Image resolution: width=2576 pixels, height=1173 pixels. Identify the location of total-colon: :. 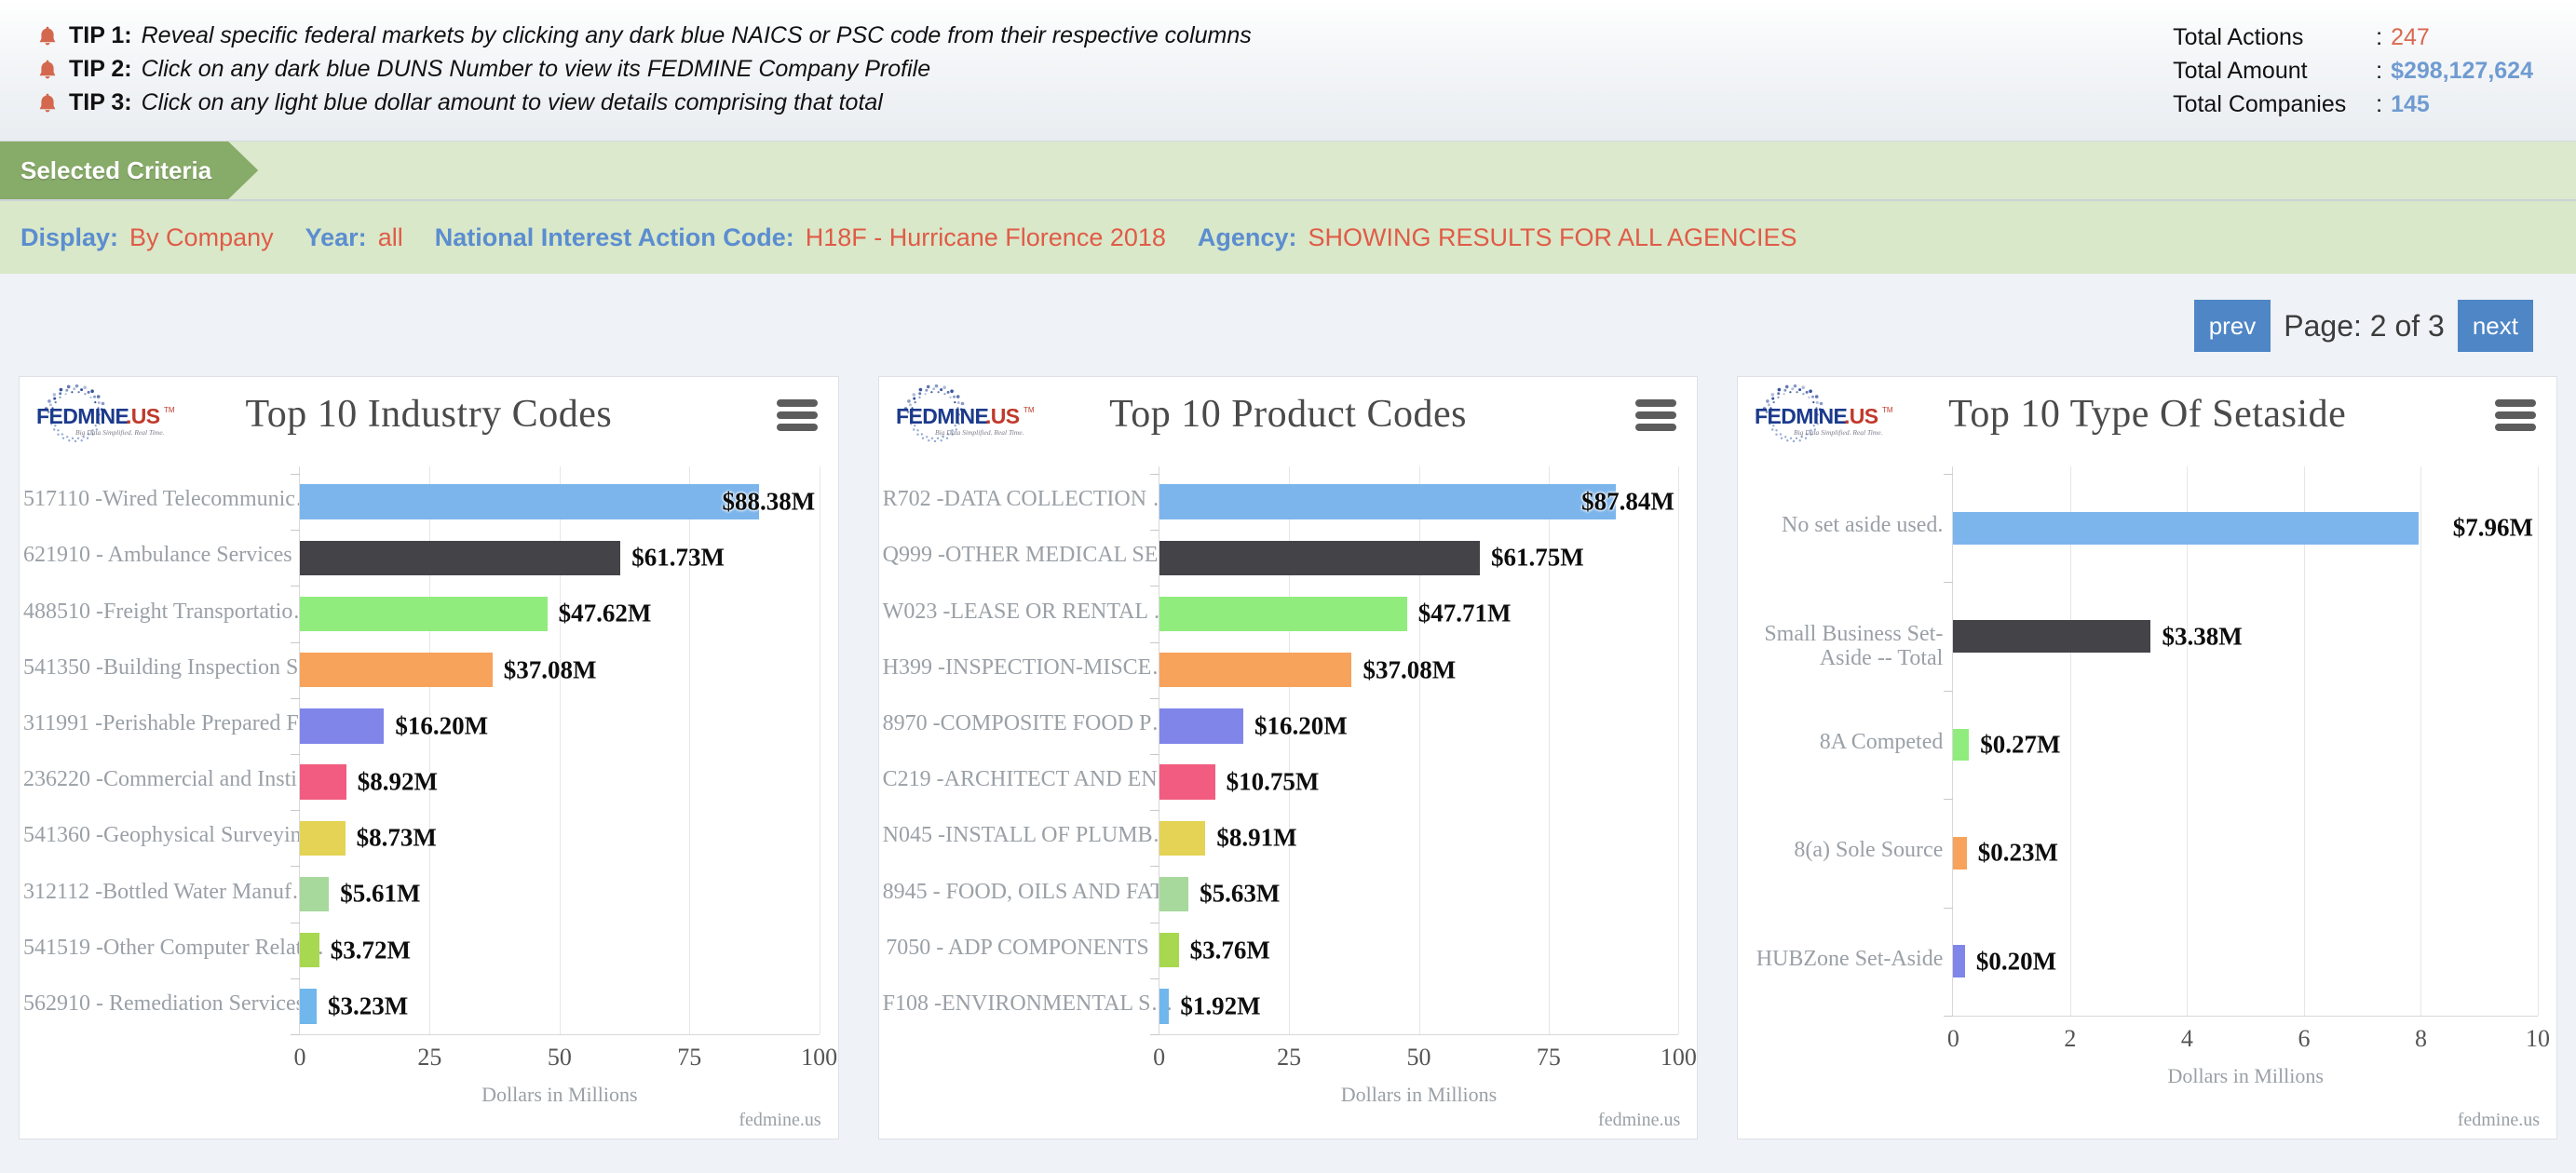
(2379, 71).